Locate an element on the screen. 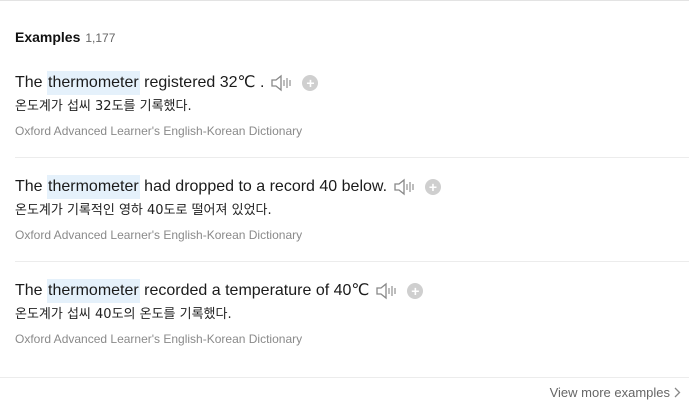  chevron-right-icon is located at coordinates (677, 392).